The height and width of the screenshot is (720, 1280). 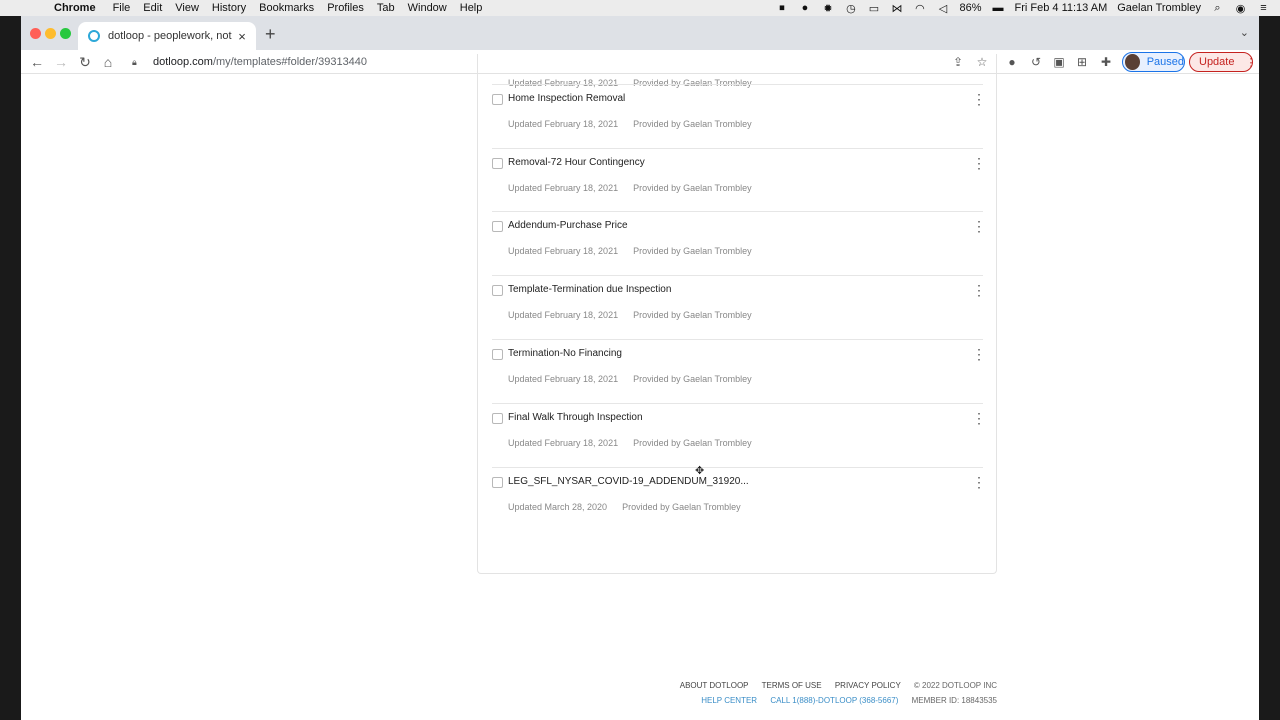 I want to click on menu-app-chrome: Chrome, so click(x=75, y=8).